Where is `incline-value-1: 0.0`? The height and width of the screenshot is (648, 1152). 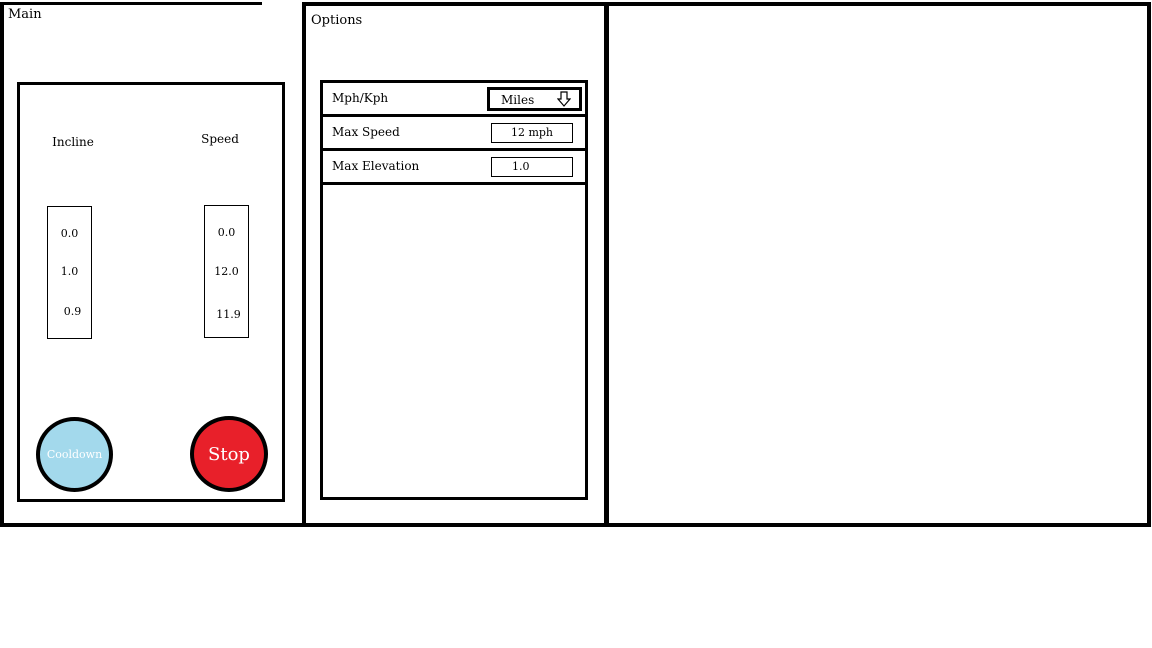
incline-value-1: 0.0 is located at coordinates (69, 233).